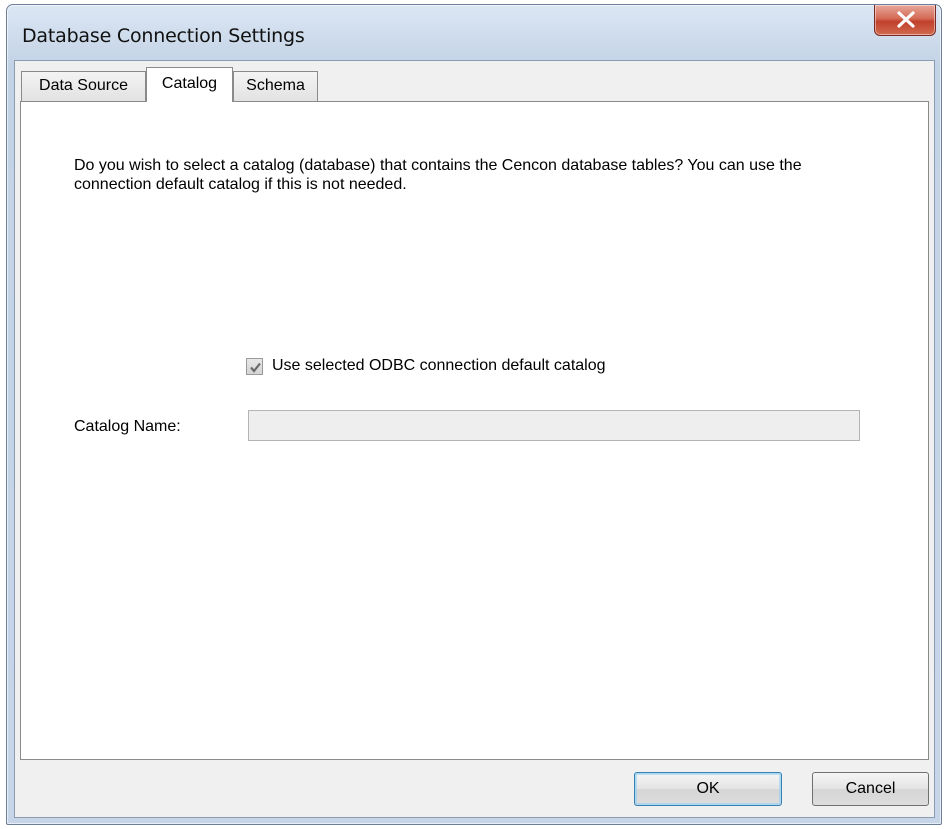 Image resolution: width=948 pixels, height=829 pixels. I want to click on tab-data-source: Data Source, so click(83, 86).